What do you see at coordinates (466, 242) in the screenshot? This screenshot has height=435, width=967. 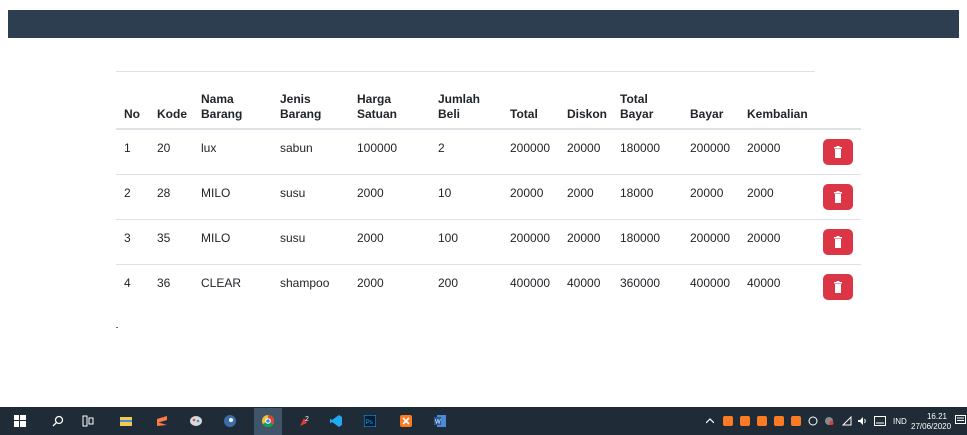 I see `table-cell: 100` at bounding box center [466, 242].